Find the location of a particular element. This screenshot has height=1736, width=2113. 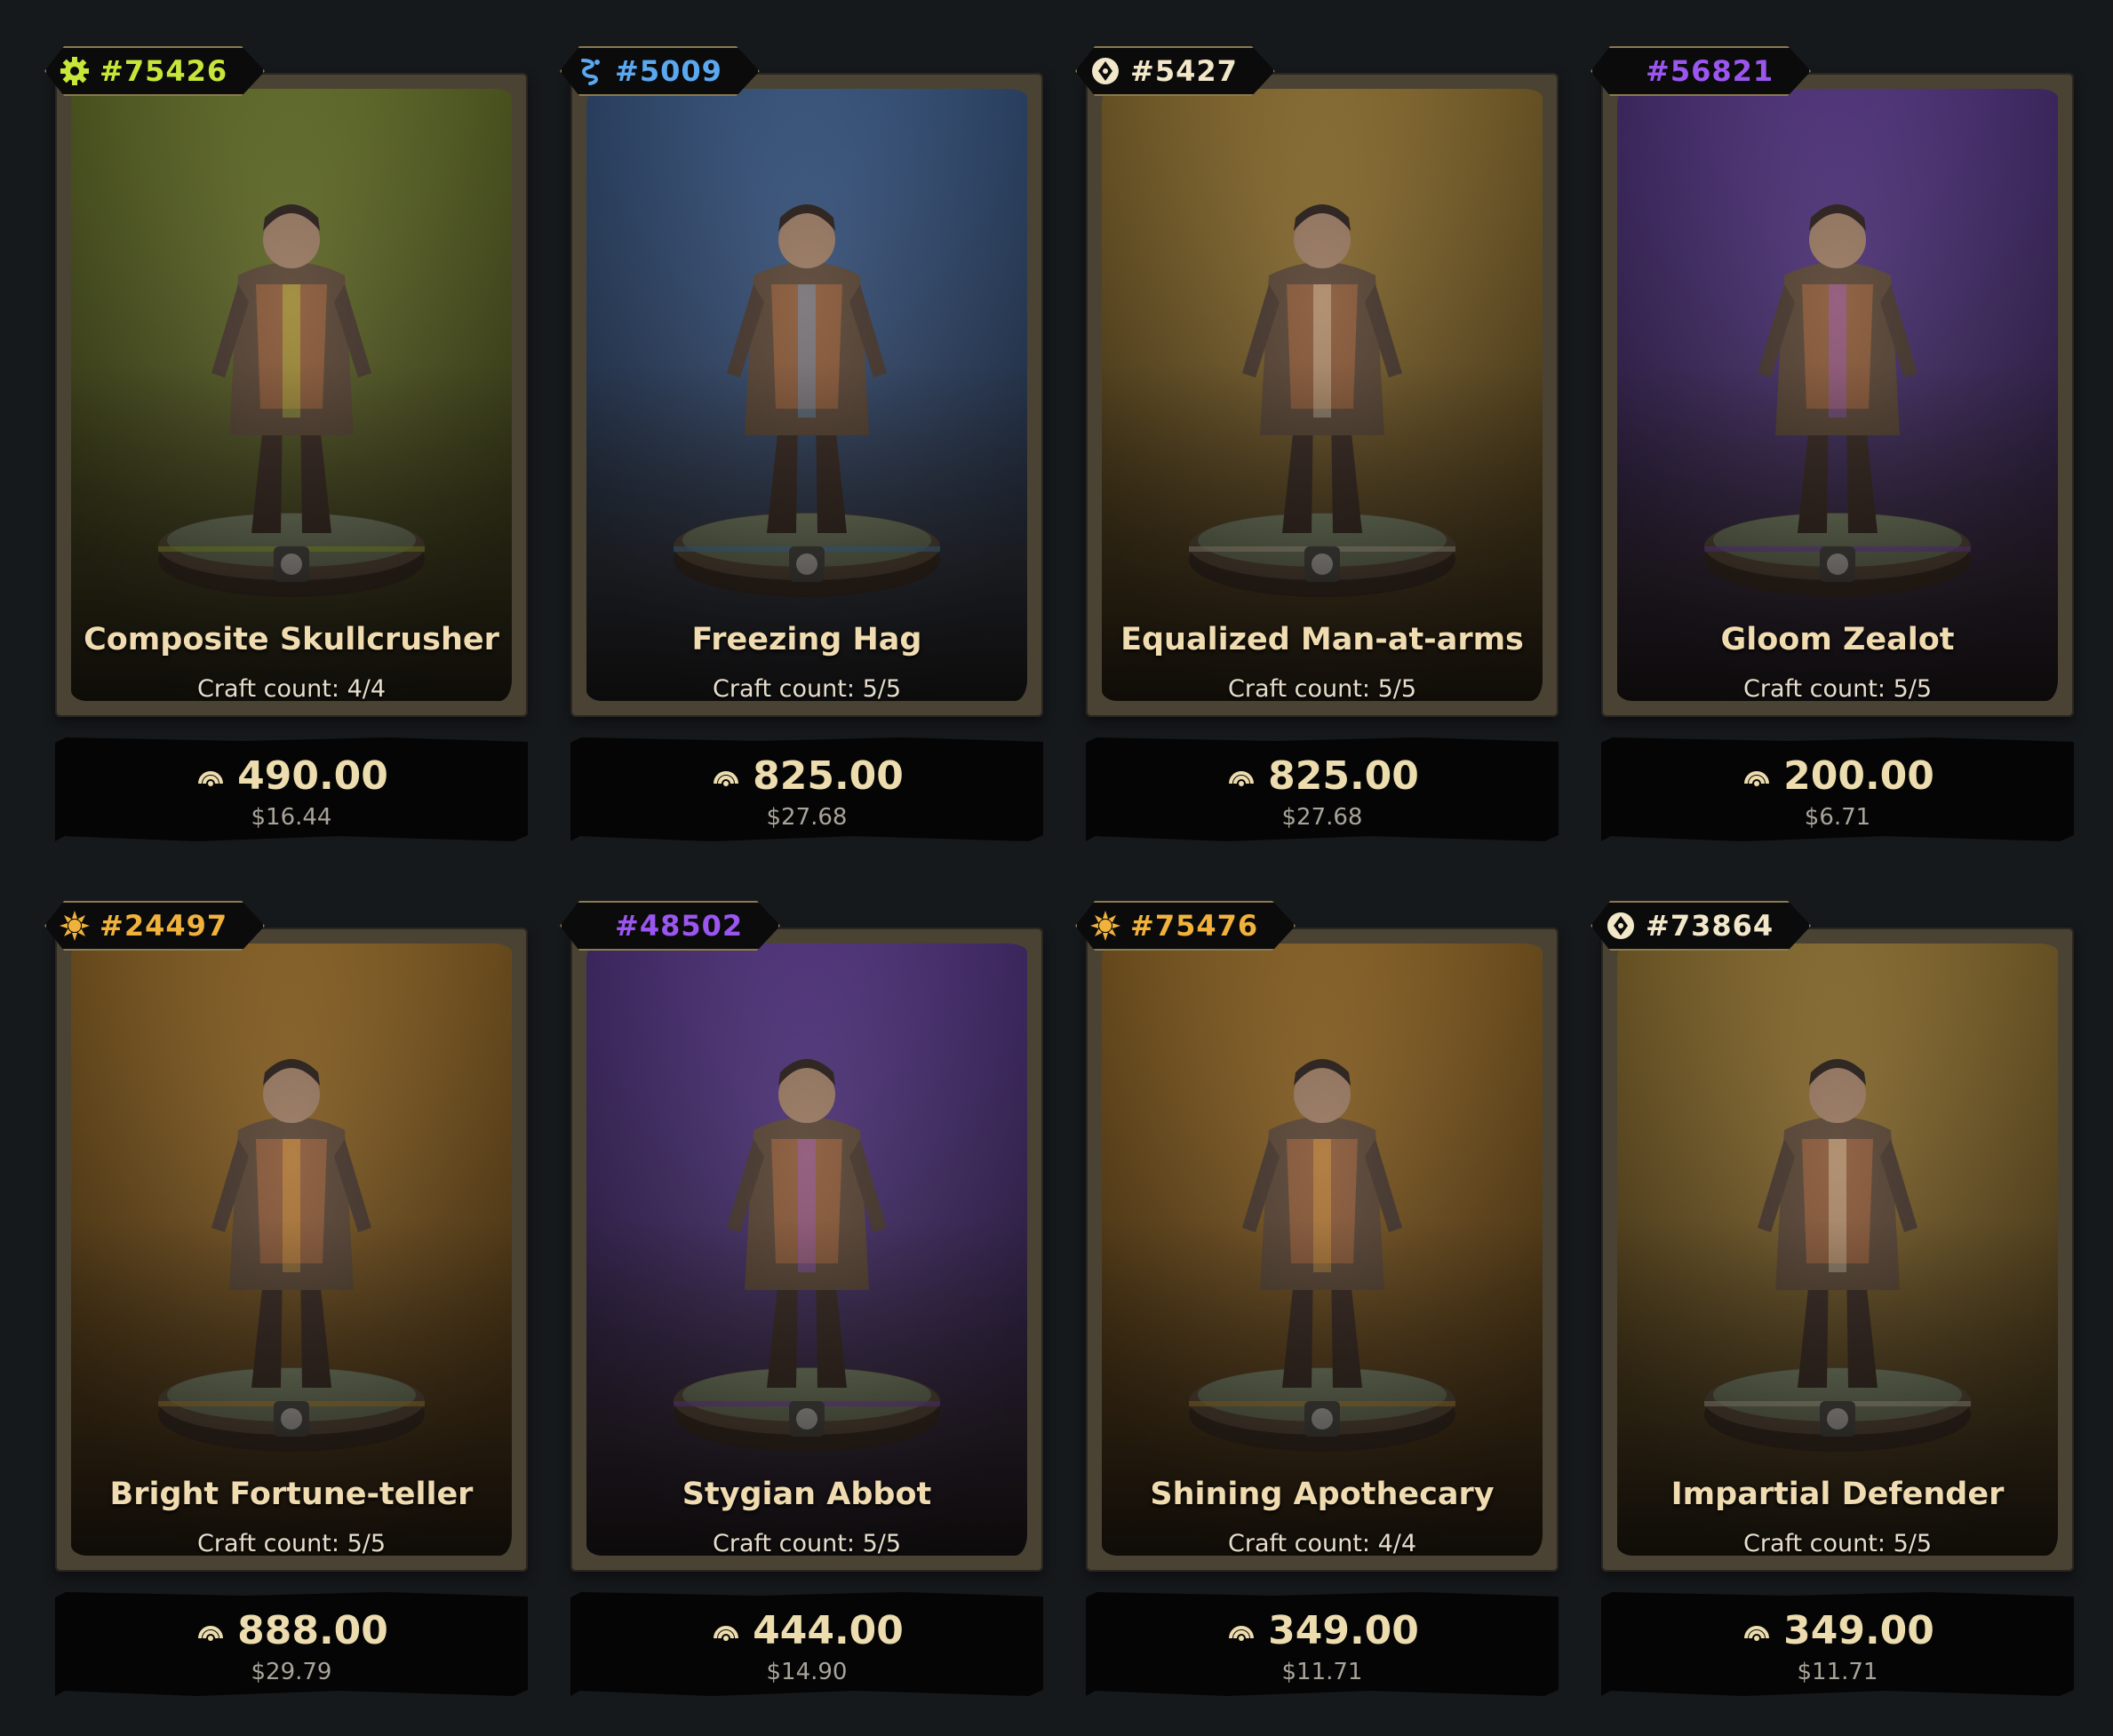

token-id-tag: #75476 is located at coordinates (1185, 926).